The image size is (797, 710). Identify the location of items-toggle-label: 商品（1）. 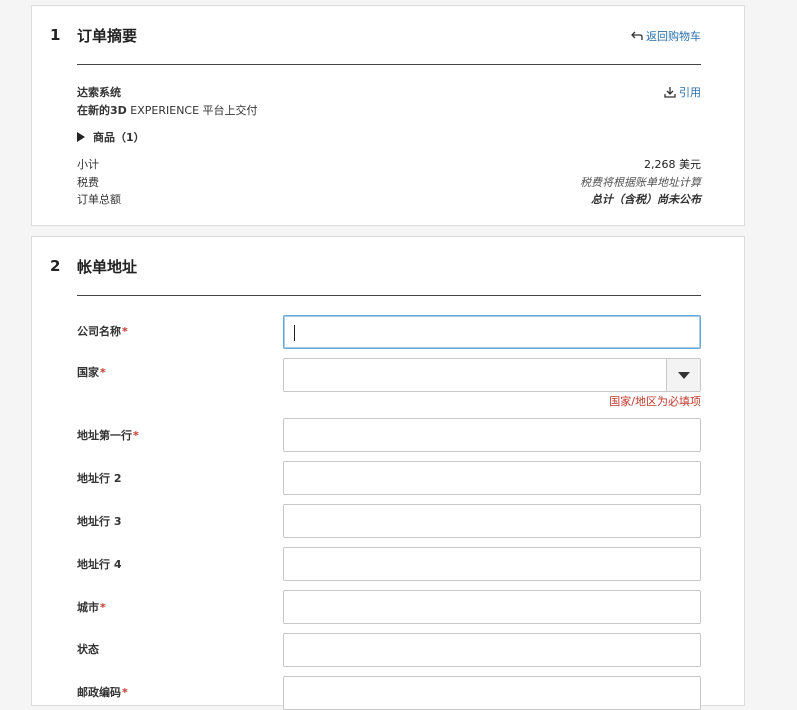
(119, 137).